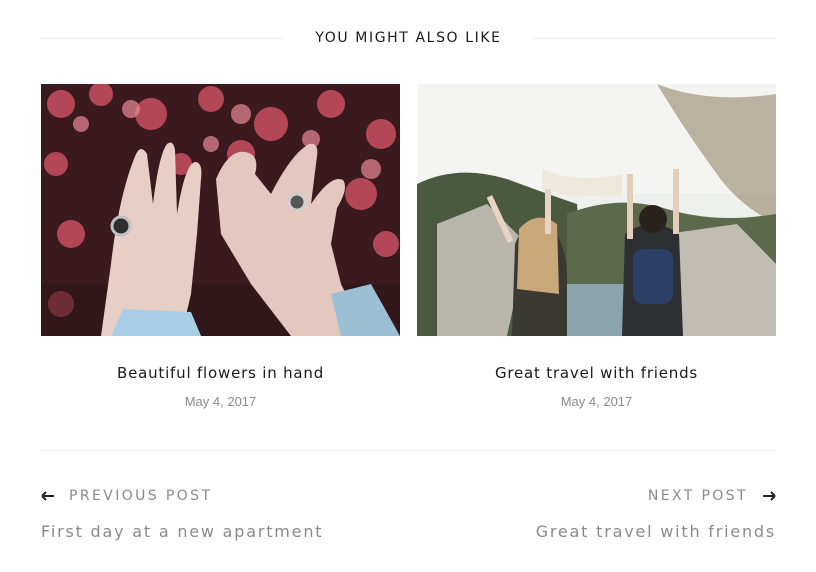 The image size is (816, 572). I want to click on header-rule-left, so click(162, 38).